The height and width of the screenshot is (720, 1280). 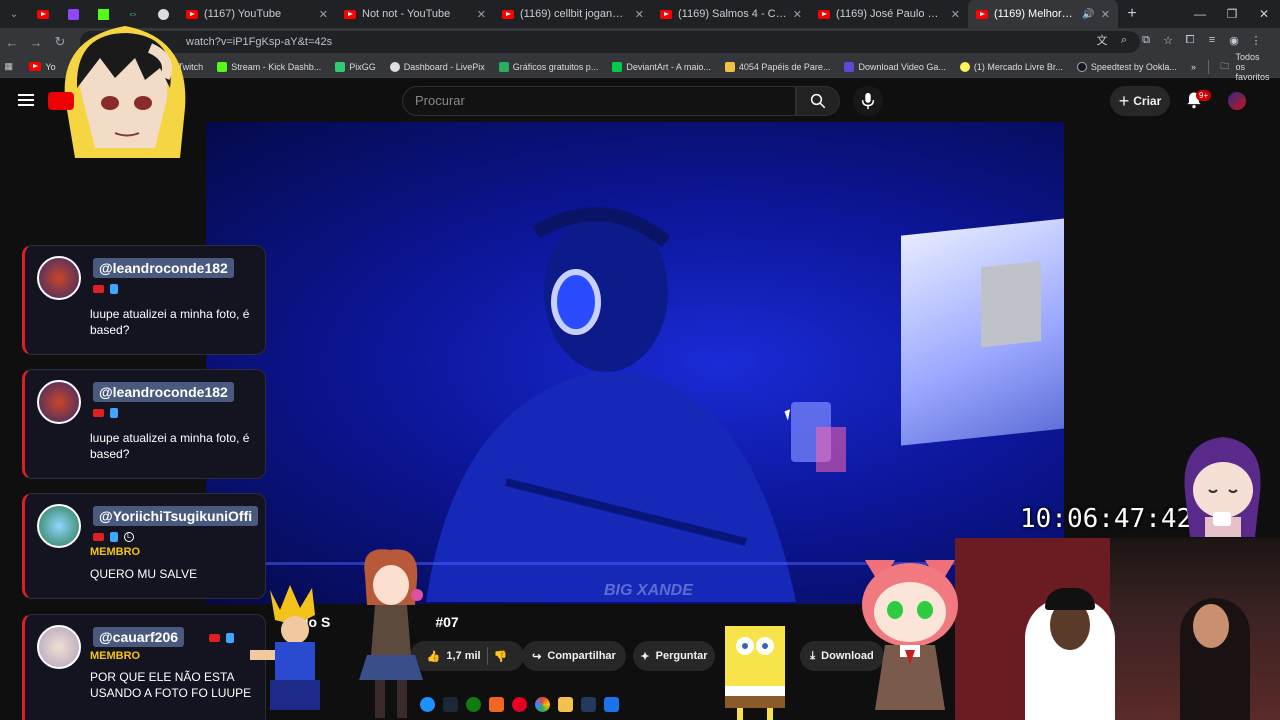 I want to click on webcam-face-right, so click(x=1211, y=626).